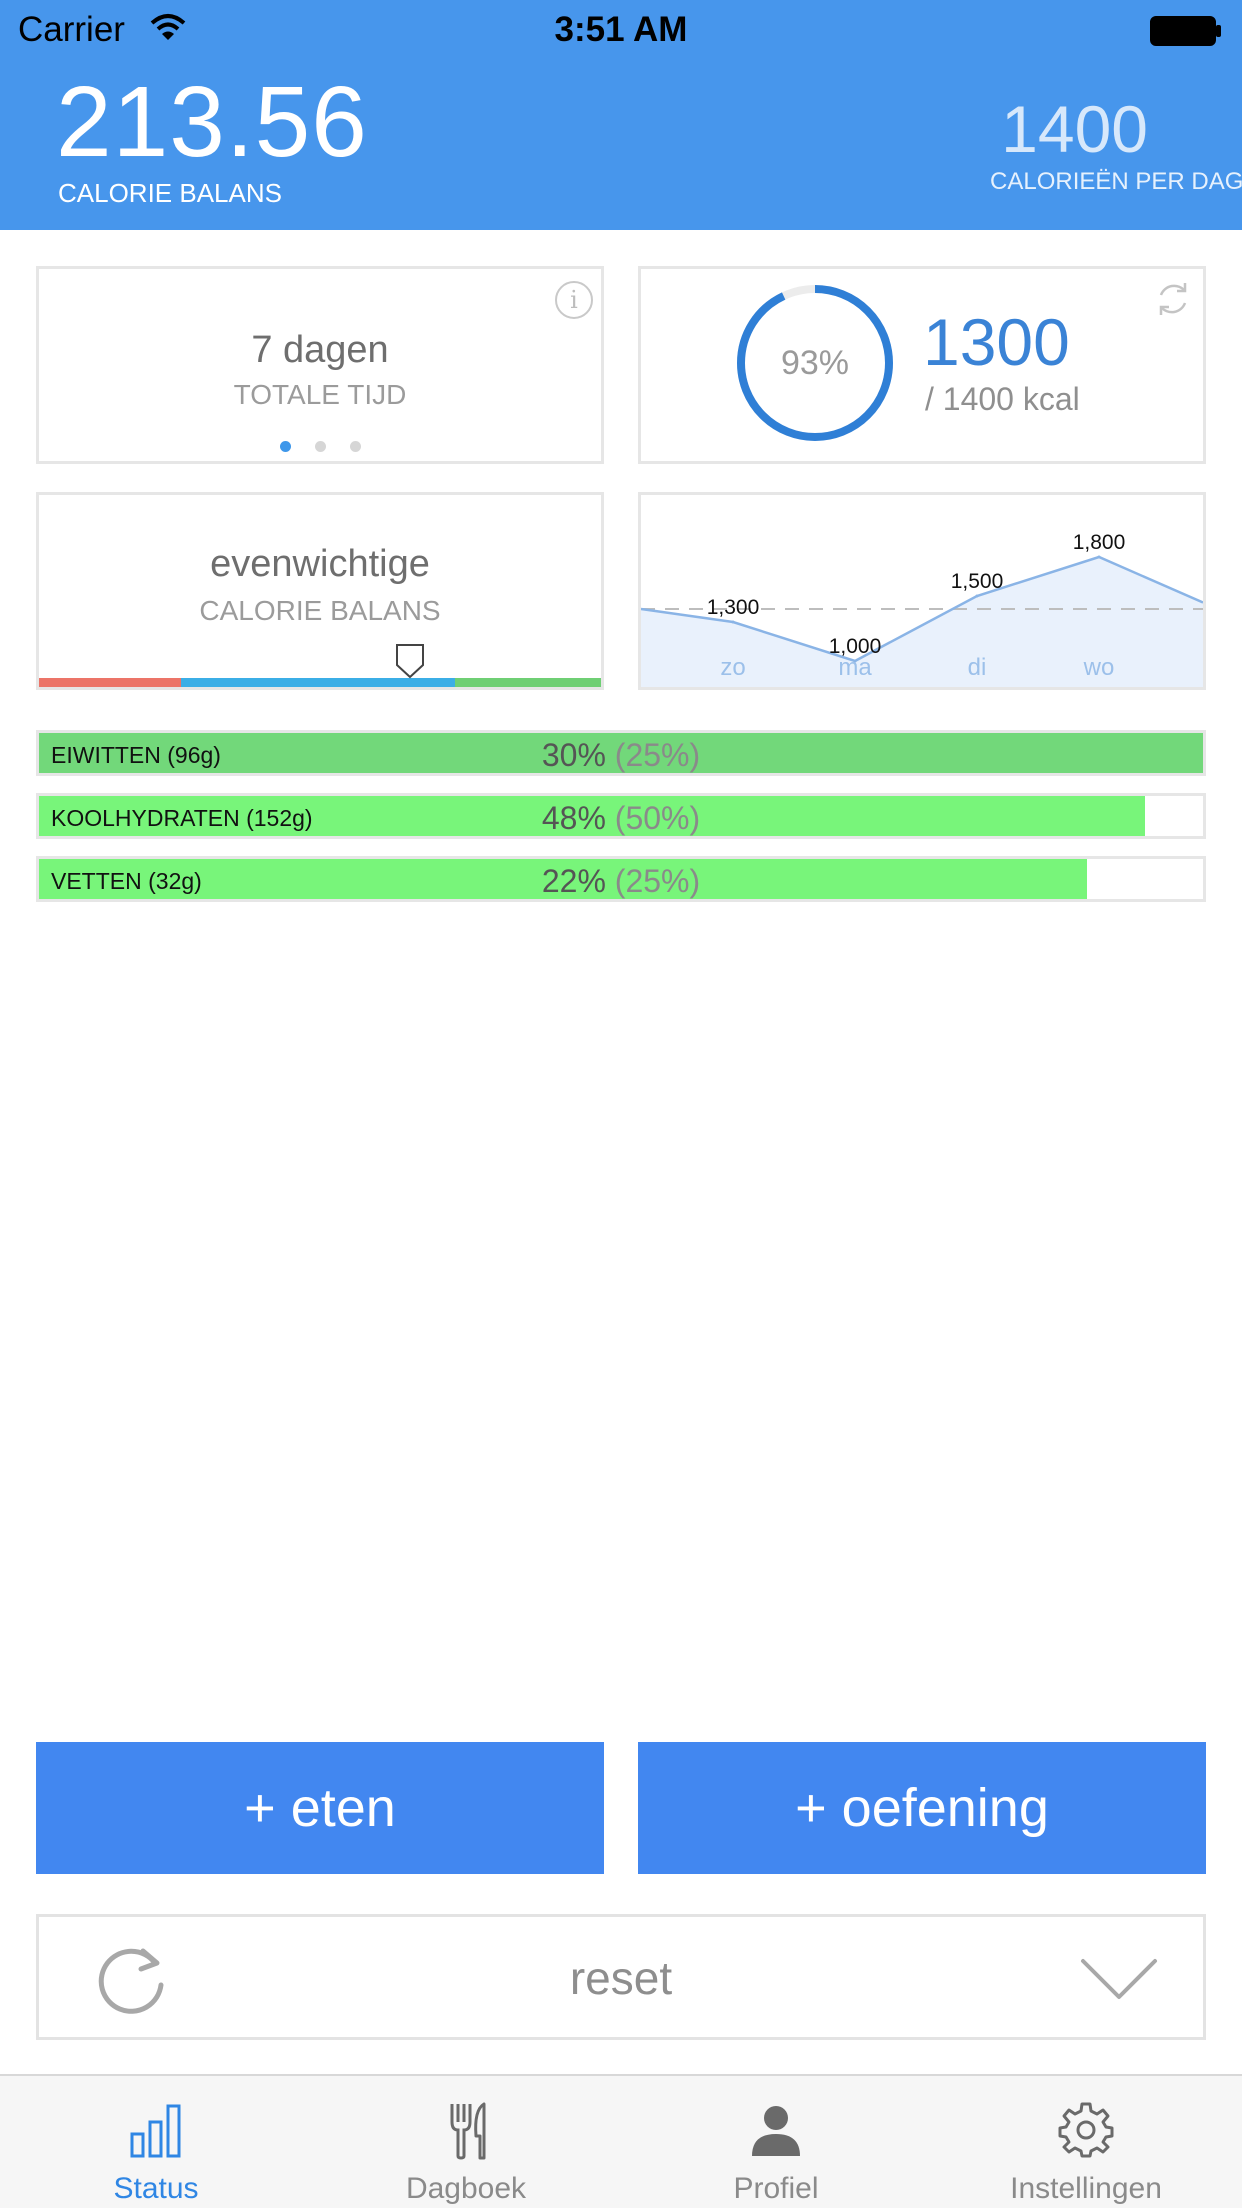 This screenshot has height=2208, width=1242. What do you see at coordinates (212, 122) in the screenshot?
I see `calorie-balance-value: 213.56` at bounding box center [212, 122].